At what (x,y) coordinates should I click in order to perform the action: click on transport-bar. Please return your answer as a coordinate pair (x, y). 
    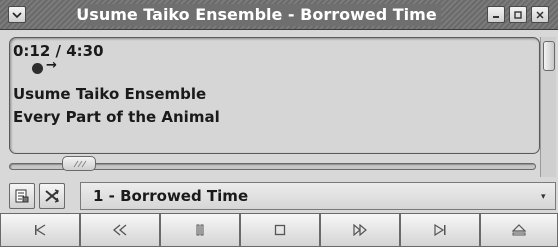
    Looking at the image, I should click on (279, 230).